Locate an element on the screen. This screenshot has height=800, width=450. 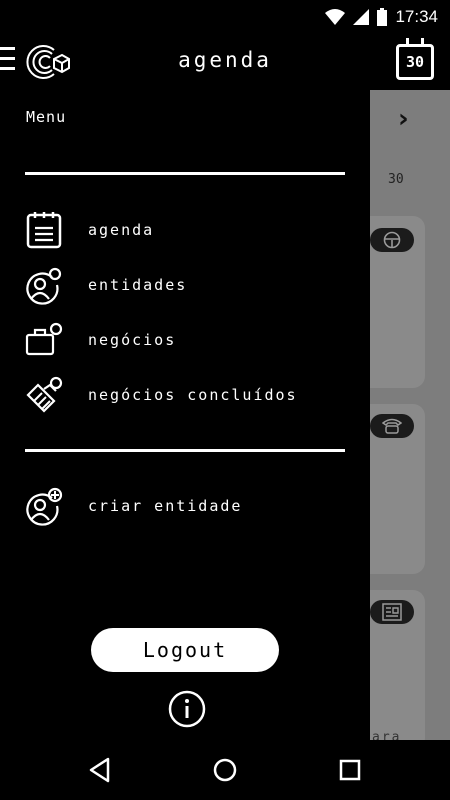
menu-item-negocios-concluidos: negócios concluídos is located at coordinates (189, 395).